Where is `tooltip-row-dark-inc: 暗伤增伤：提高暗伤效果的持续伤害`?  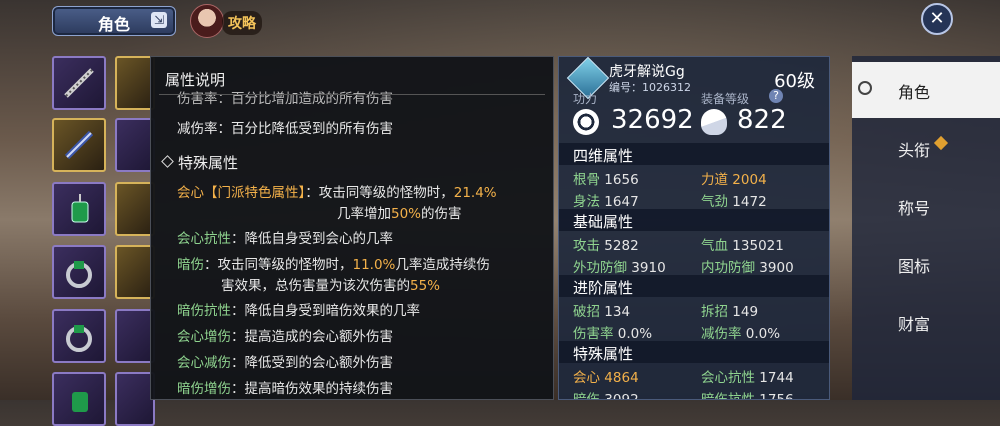
tooltip-row-dark-inc: 暗伤增伤：提高暗伤效果的持续伤害 is located at coordinates (285, 389).